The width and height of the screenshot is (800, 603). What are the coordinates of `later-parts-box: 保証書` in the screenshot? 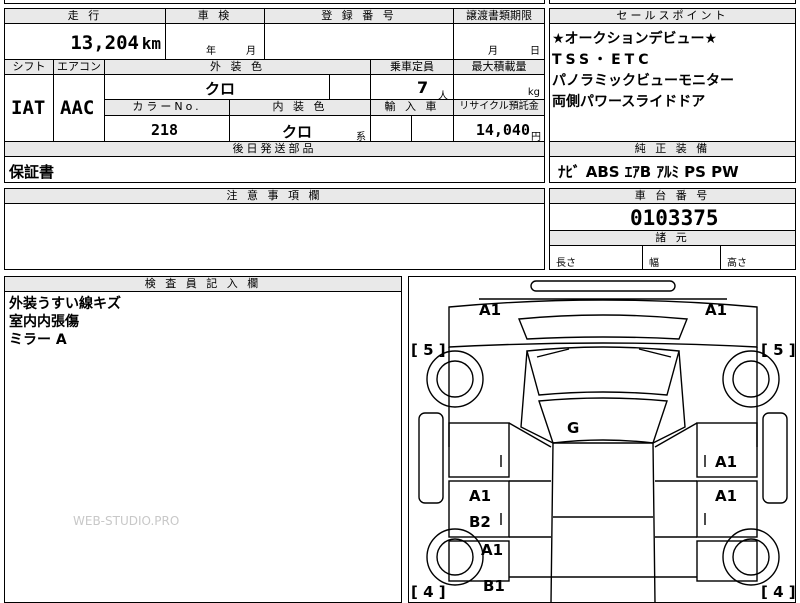 It's located at (274, 169).